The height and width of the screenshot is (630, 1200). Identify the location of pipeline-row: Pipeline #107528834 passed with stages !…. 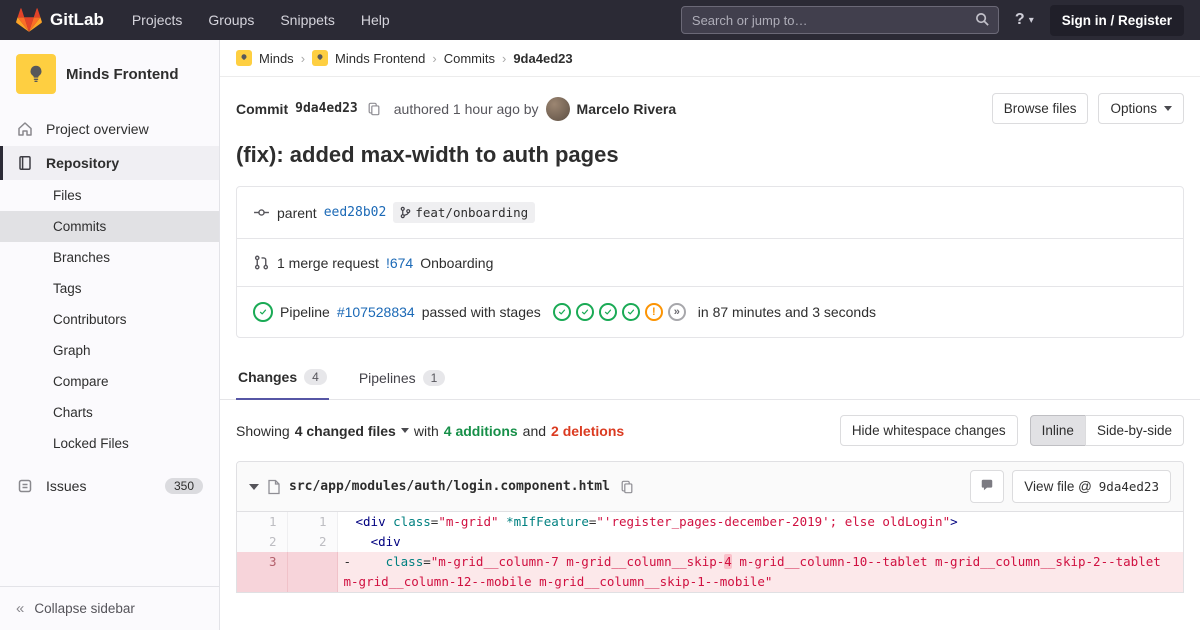
(710, 311).